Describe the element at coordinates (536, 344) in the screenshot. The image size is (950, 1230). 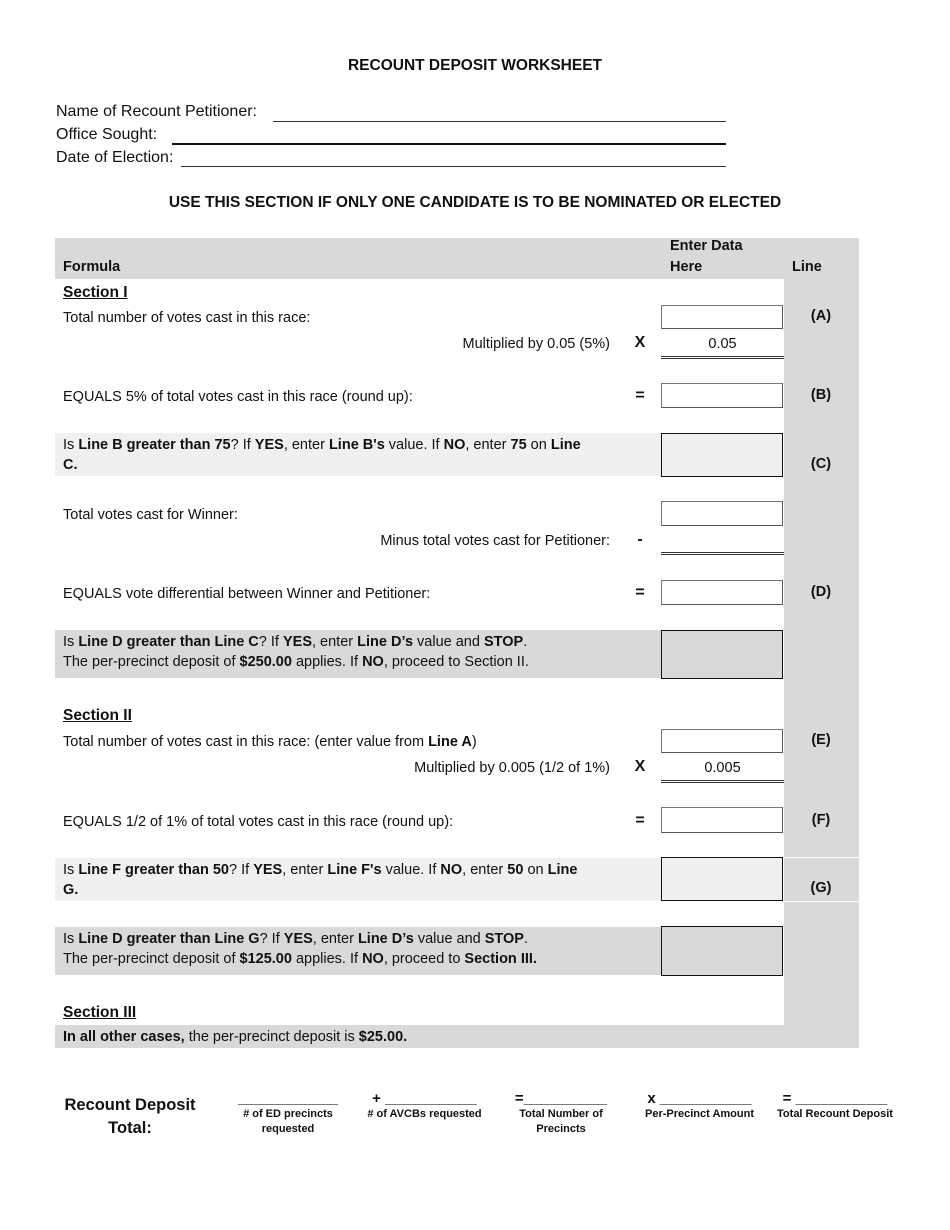
I see `multiplier-5pct-label: Multiplied by 0.05 (5%)` at that location.